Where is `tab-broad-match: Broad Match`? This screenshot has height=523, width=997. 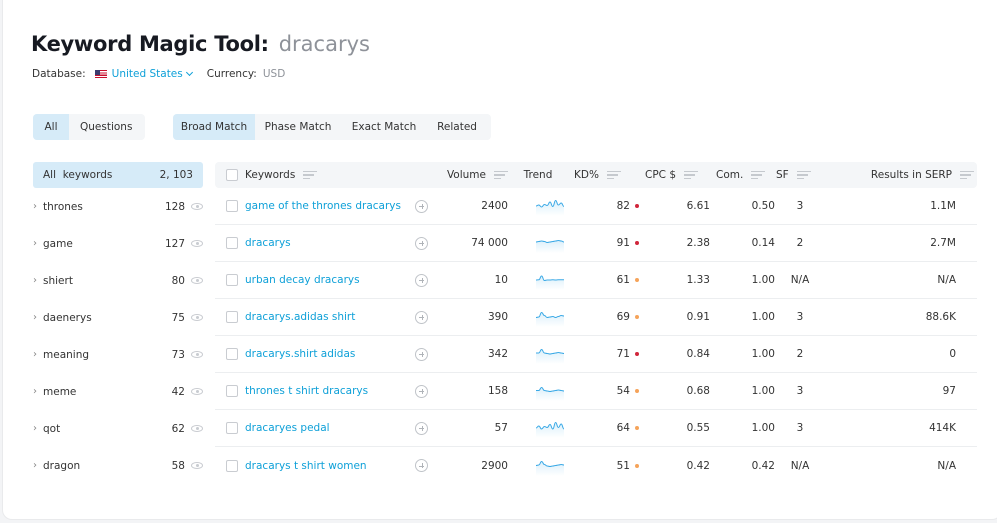
tab-broad-match: Broad Match is located at coordinates (214, 127).